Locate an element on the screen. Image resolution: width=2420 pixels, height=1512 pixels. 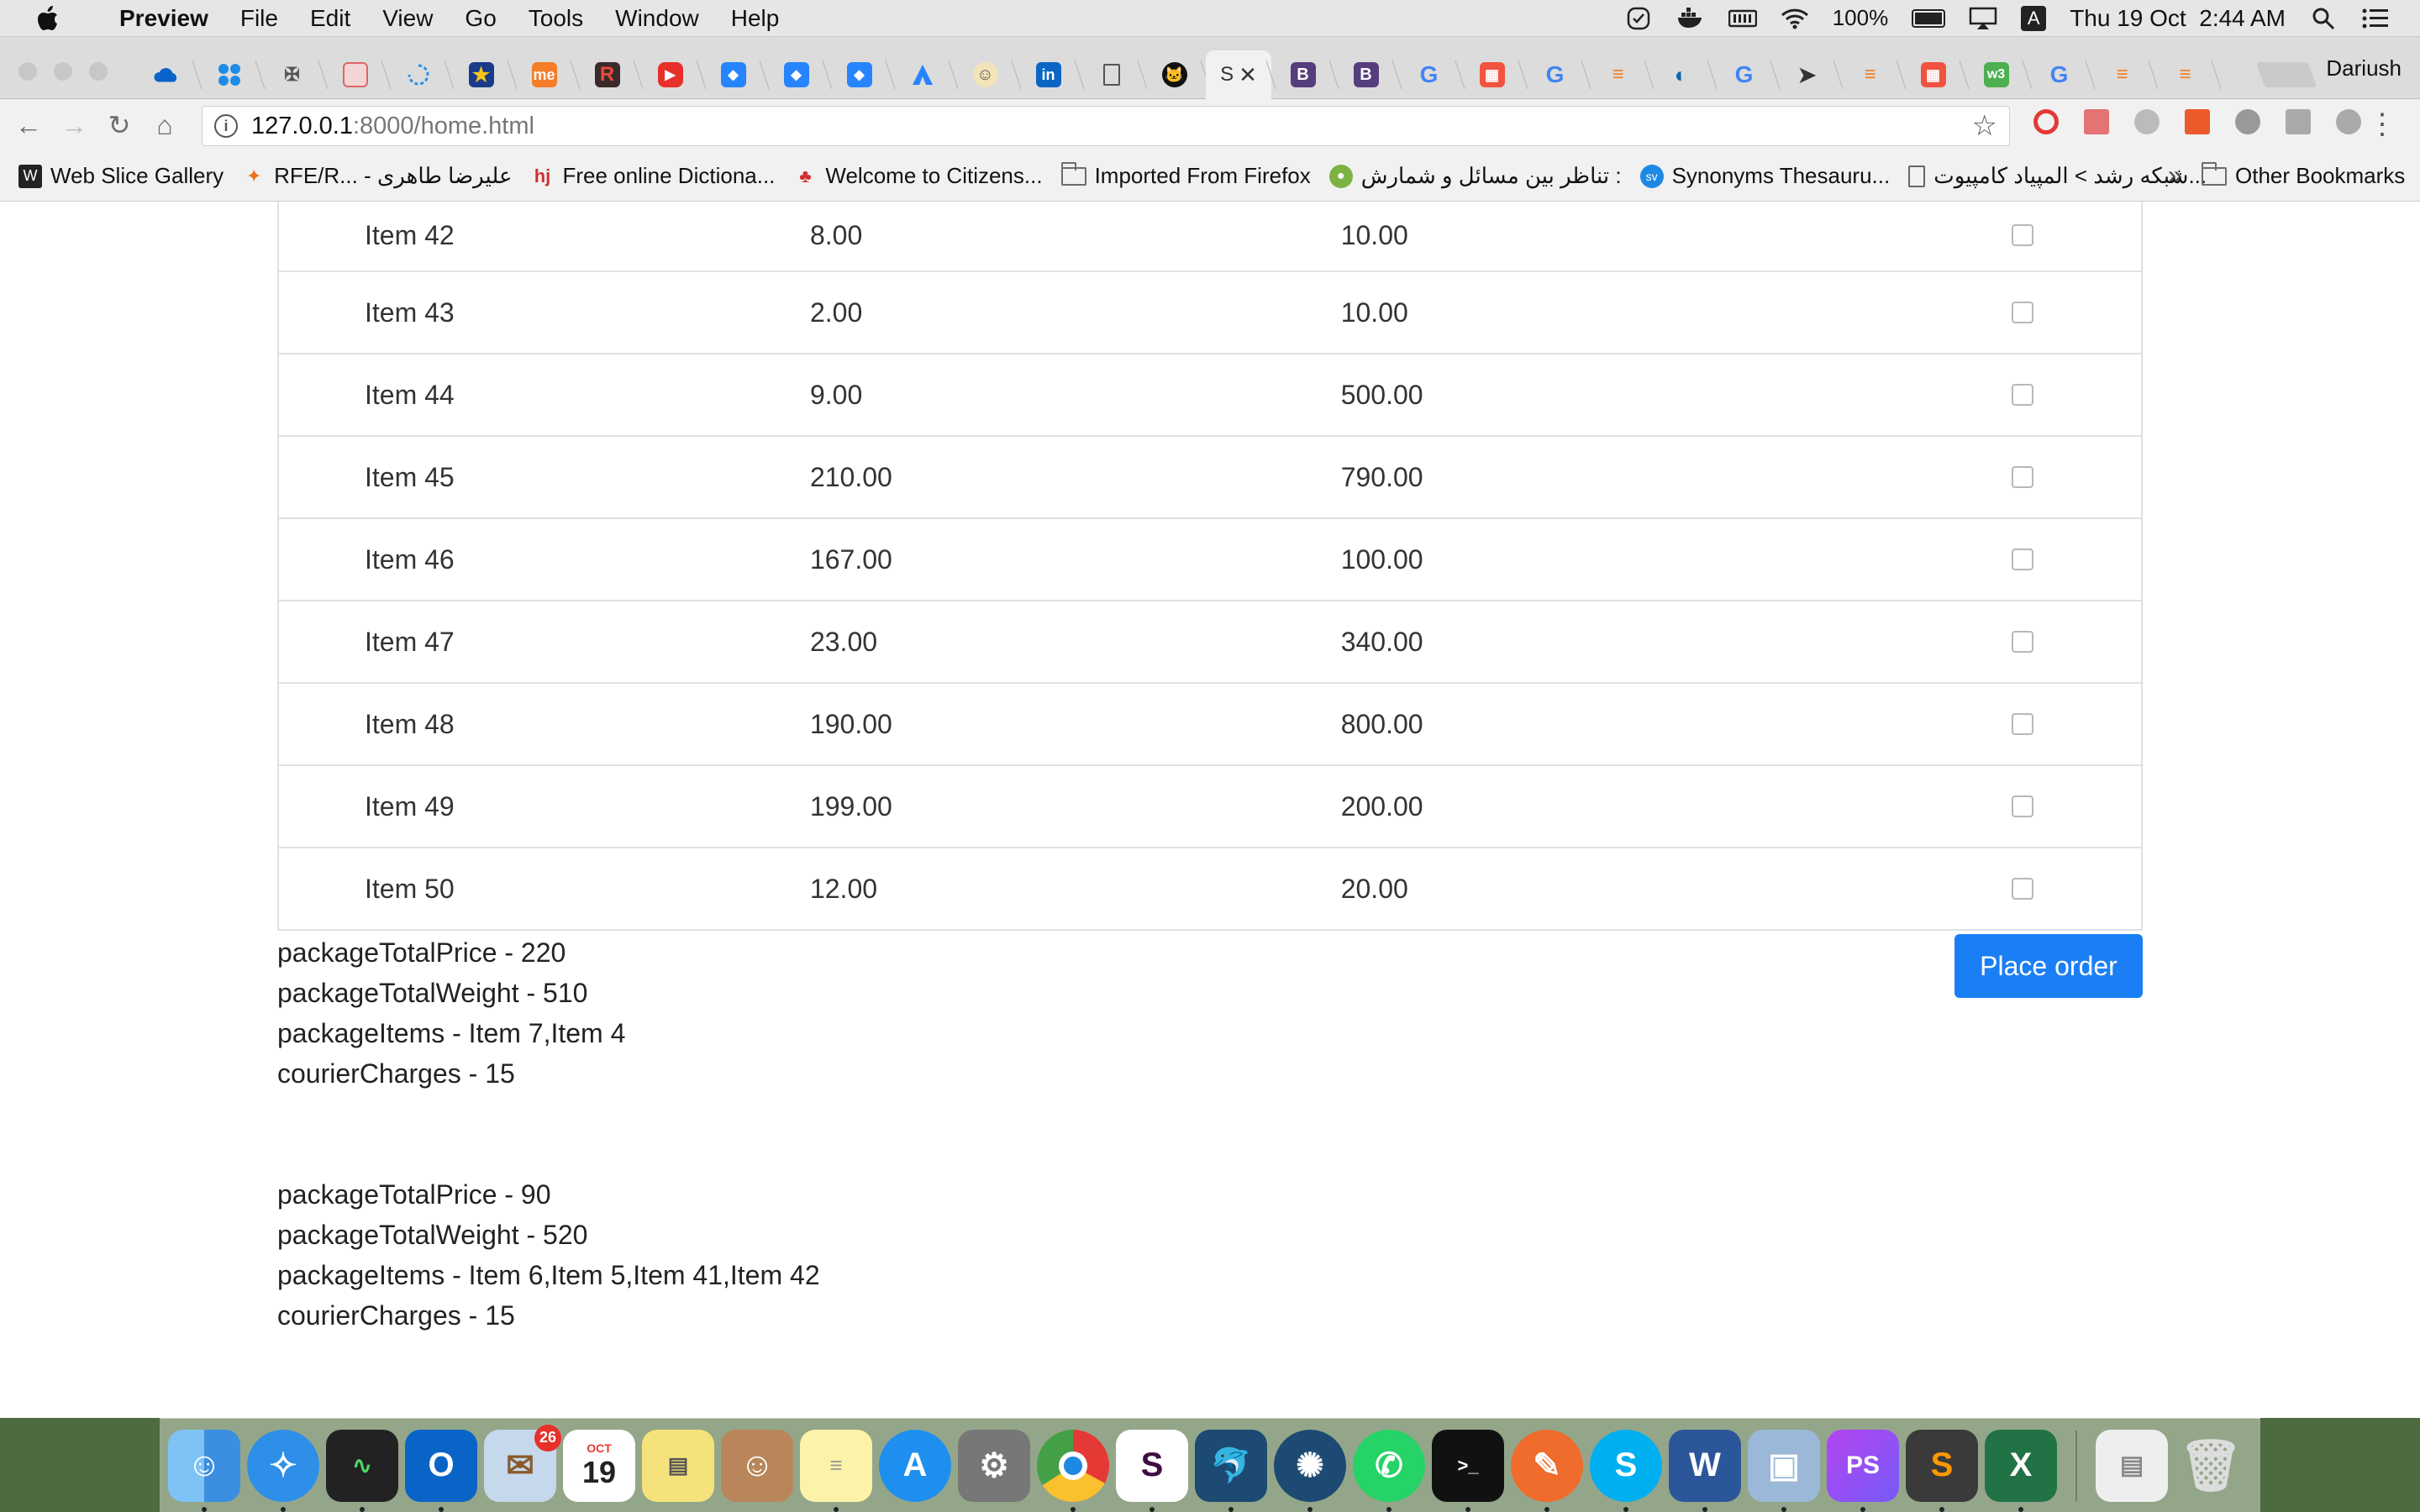
calendar-icon: OCT 19 is located at coordinates (599, 1465).